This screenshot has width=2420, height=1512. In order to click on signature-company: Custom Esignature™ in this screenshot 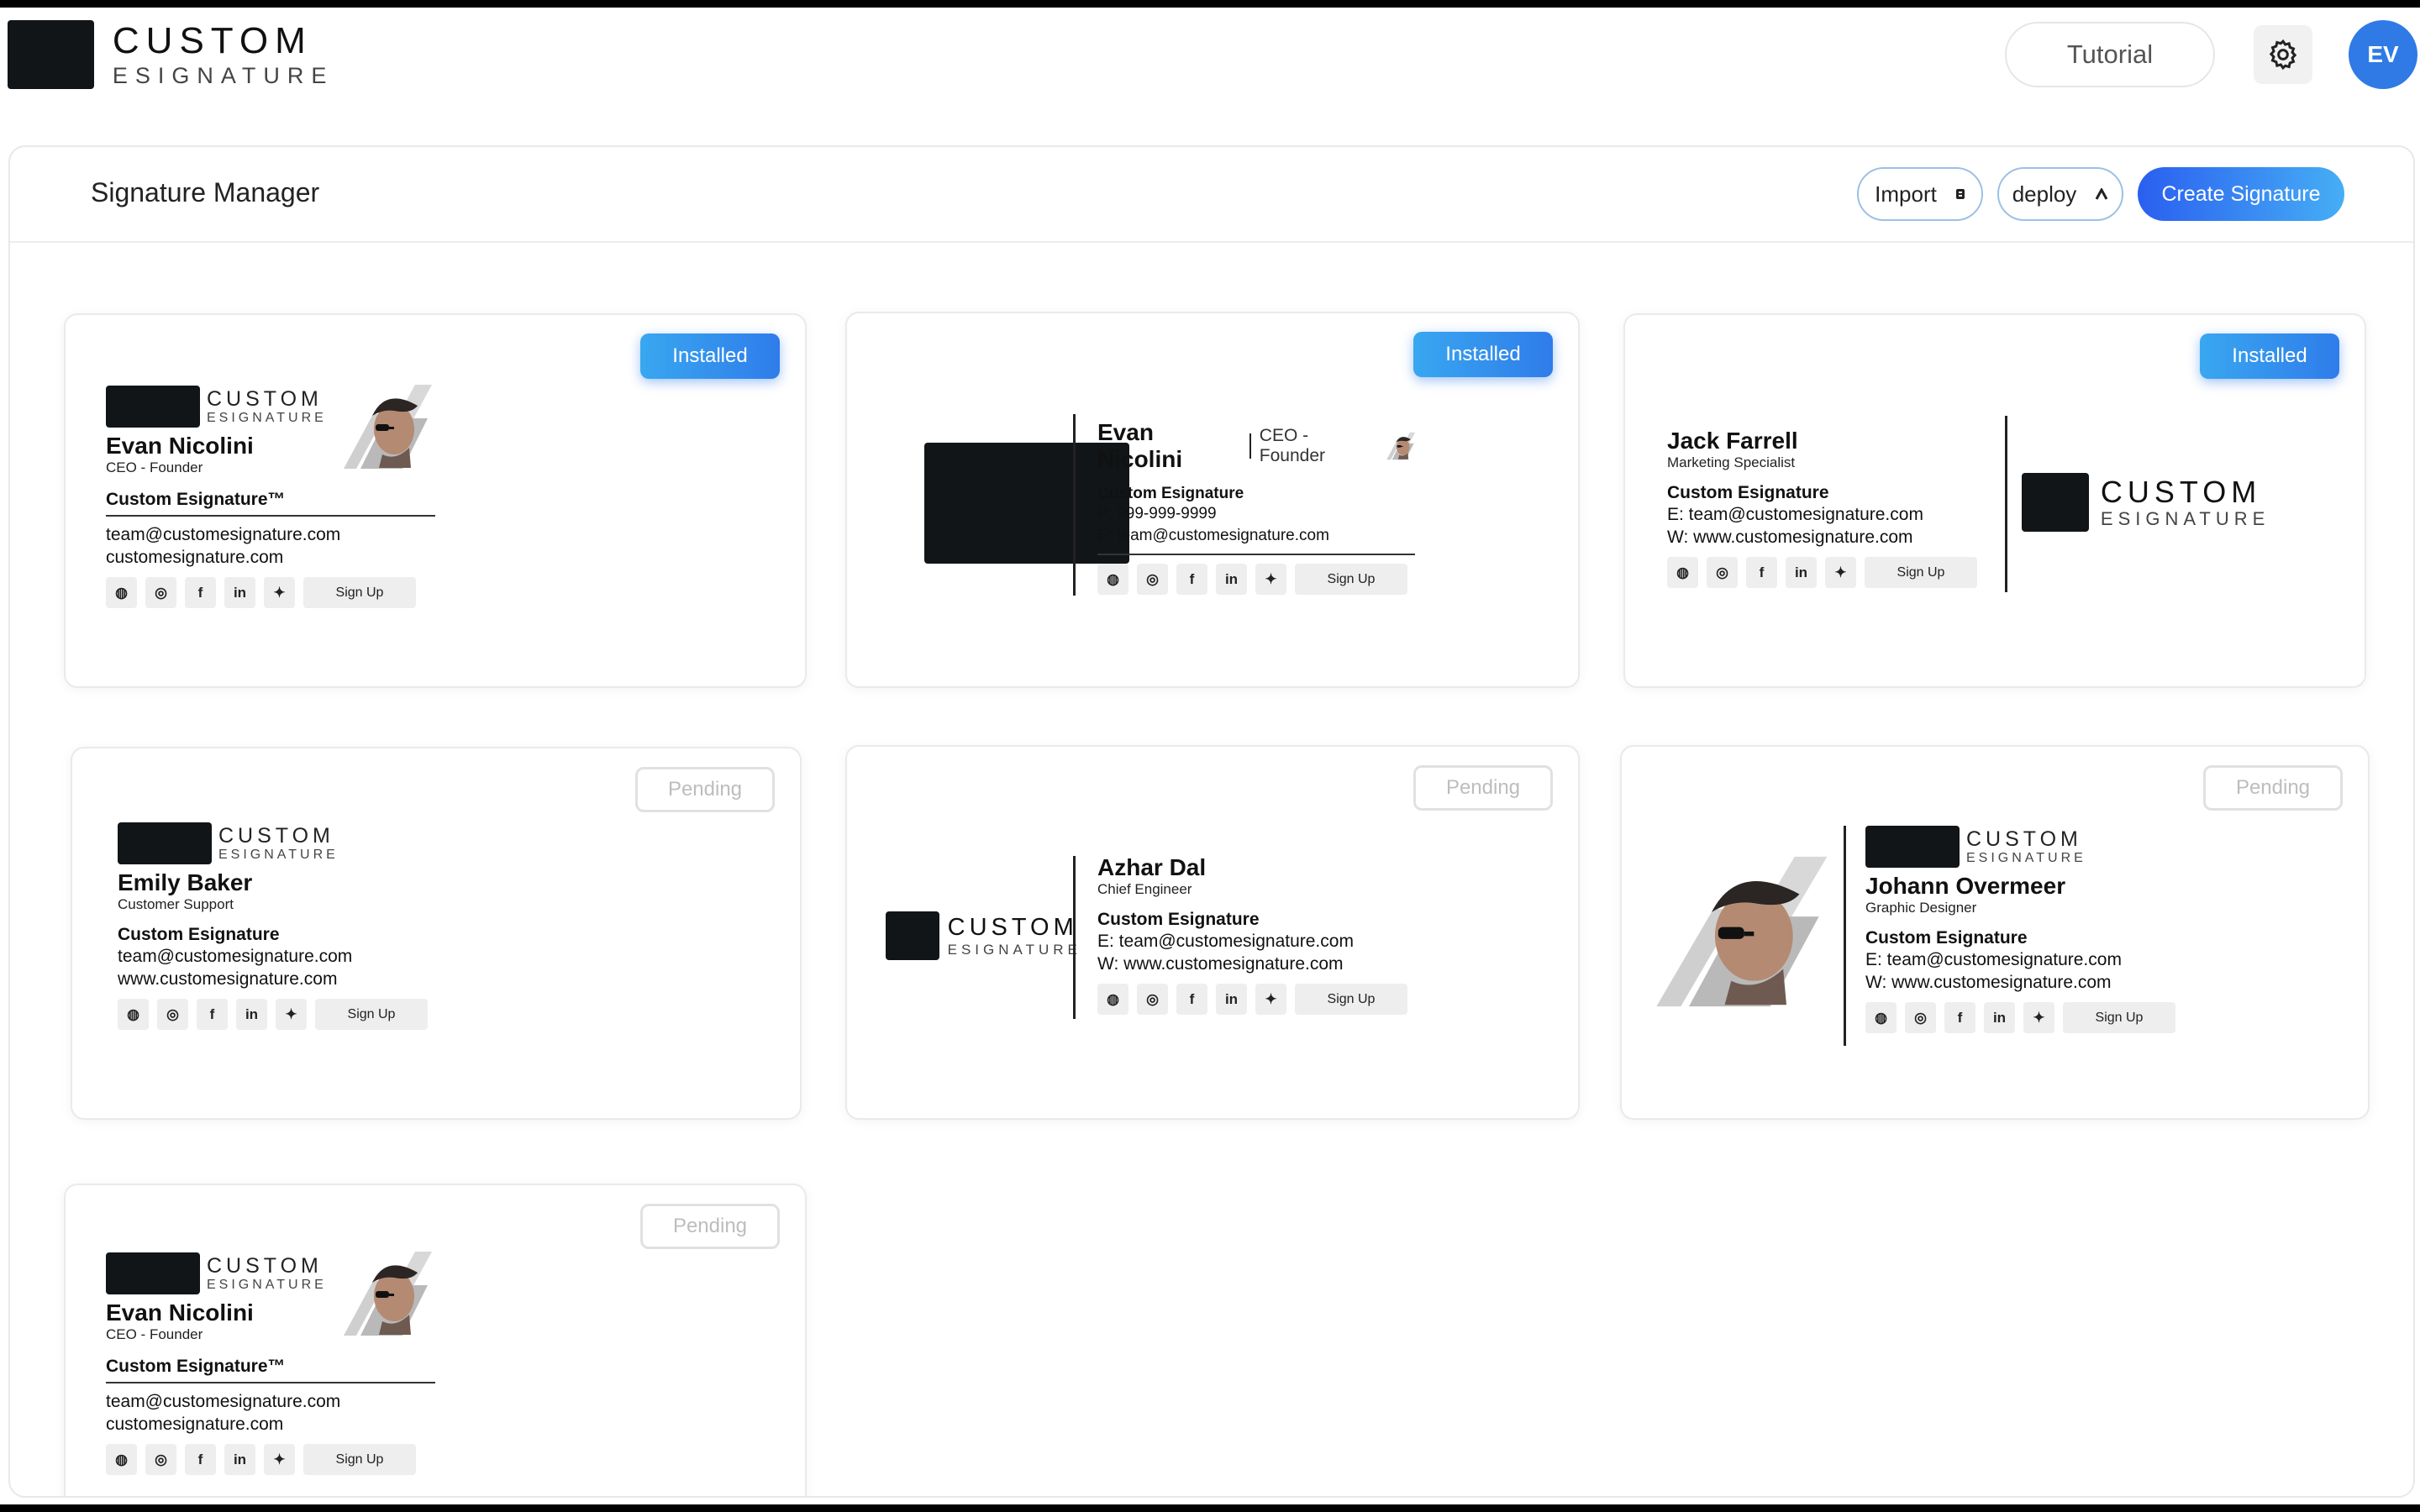, I will do `click(196, 1366)`.